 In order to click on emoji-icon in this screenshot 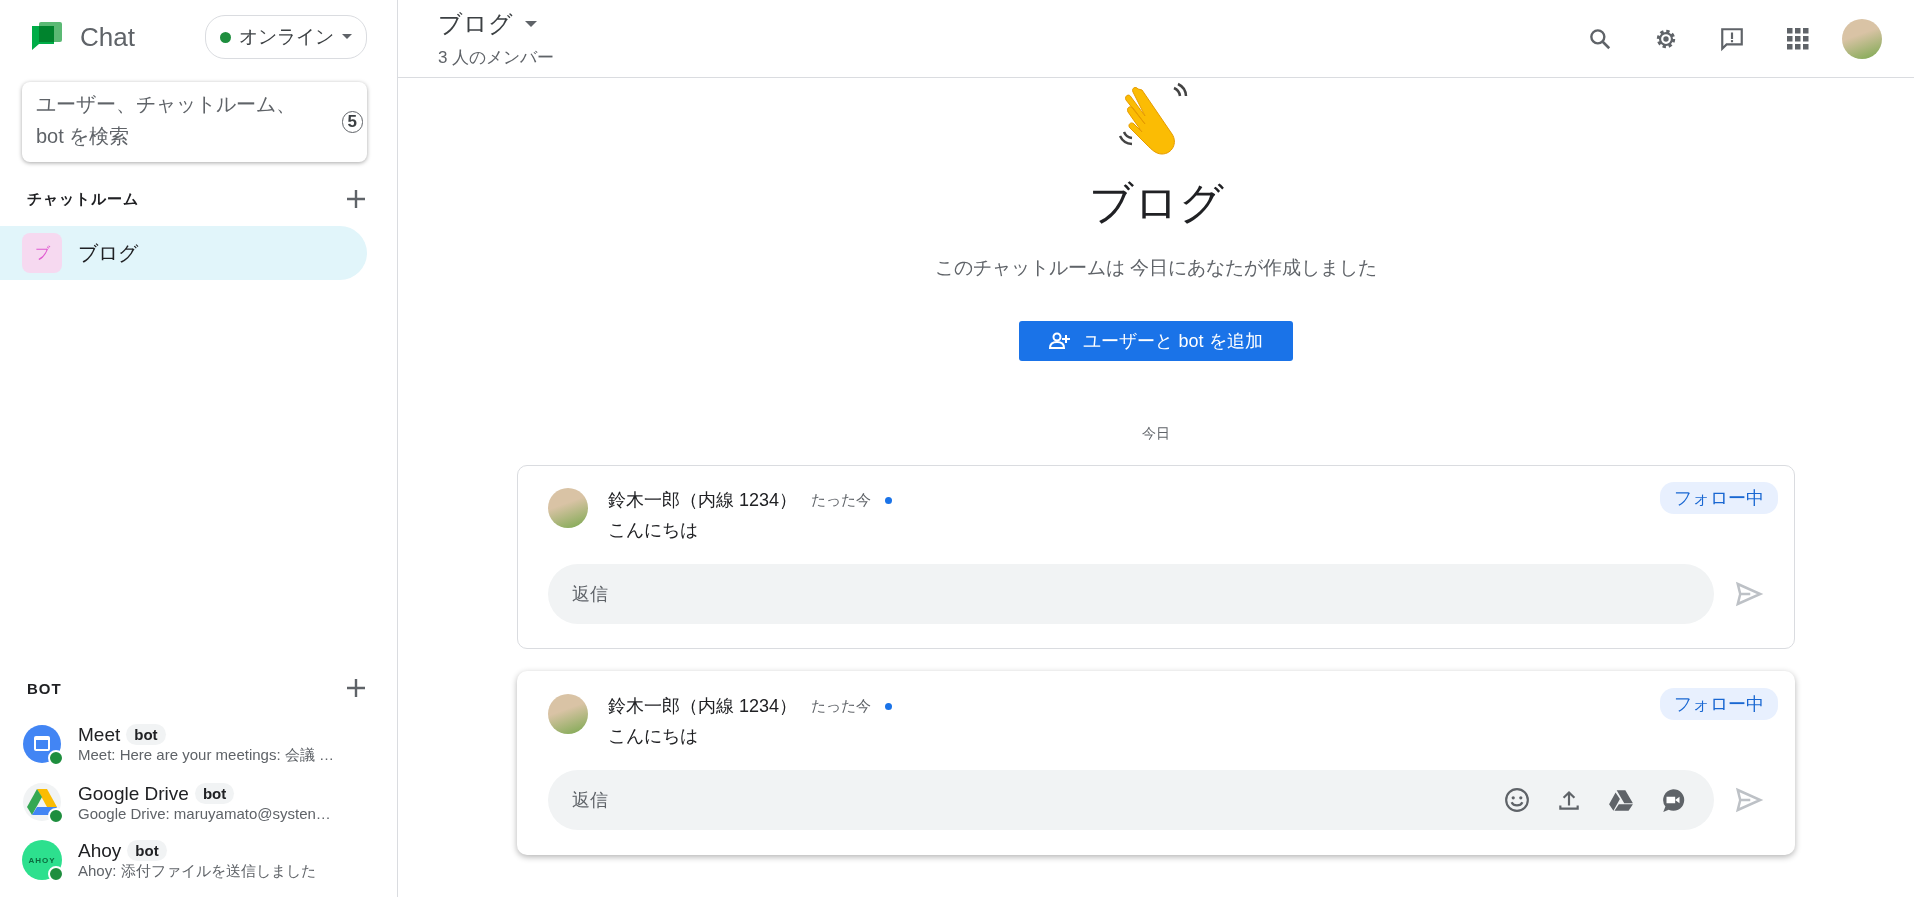, I will do `click(1517, 800)`.